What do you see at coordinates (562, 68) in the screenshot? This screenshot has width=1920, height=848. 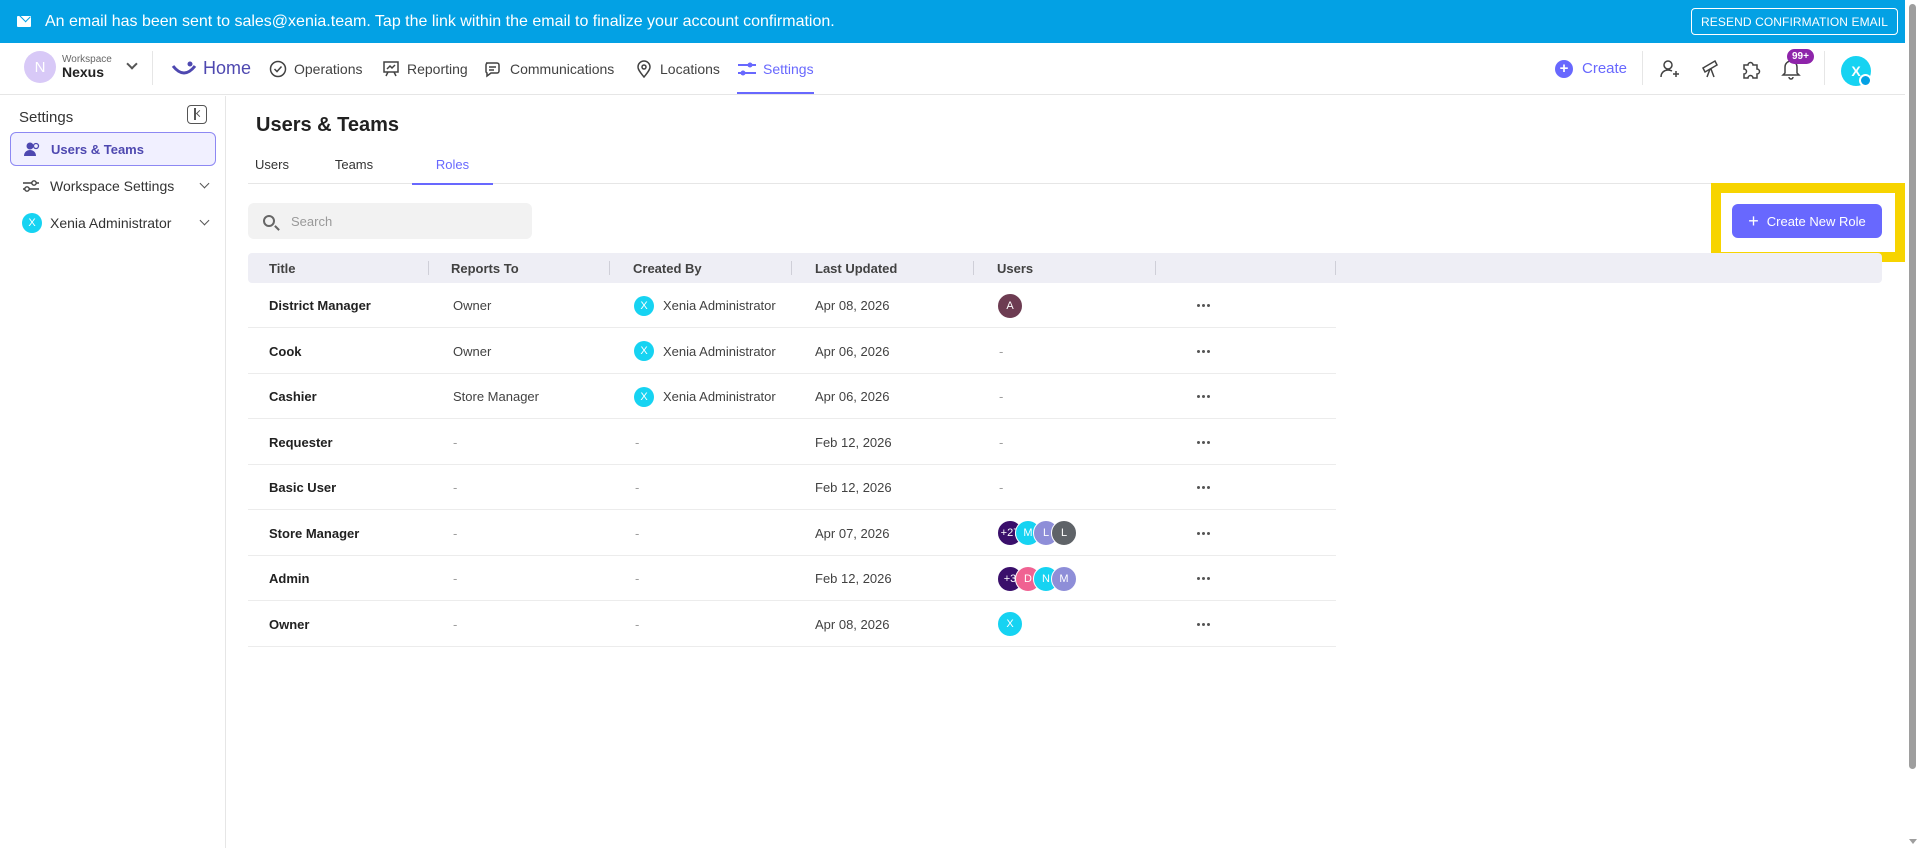 I see `nav-communications-label: Communications` at bounding box center [562, 68].